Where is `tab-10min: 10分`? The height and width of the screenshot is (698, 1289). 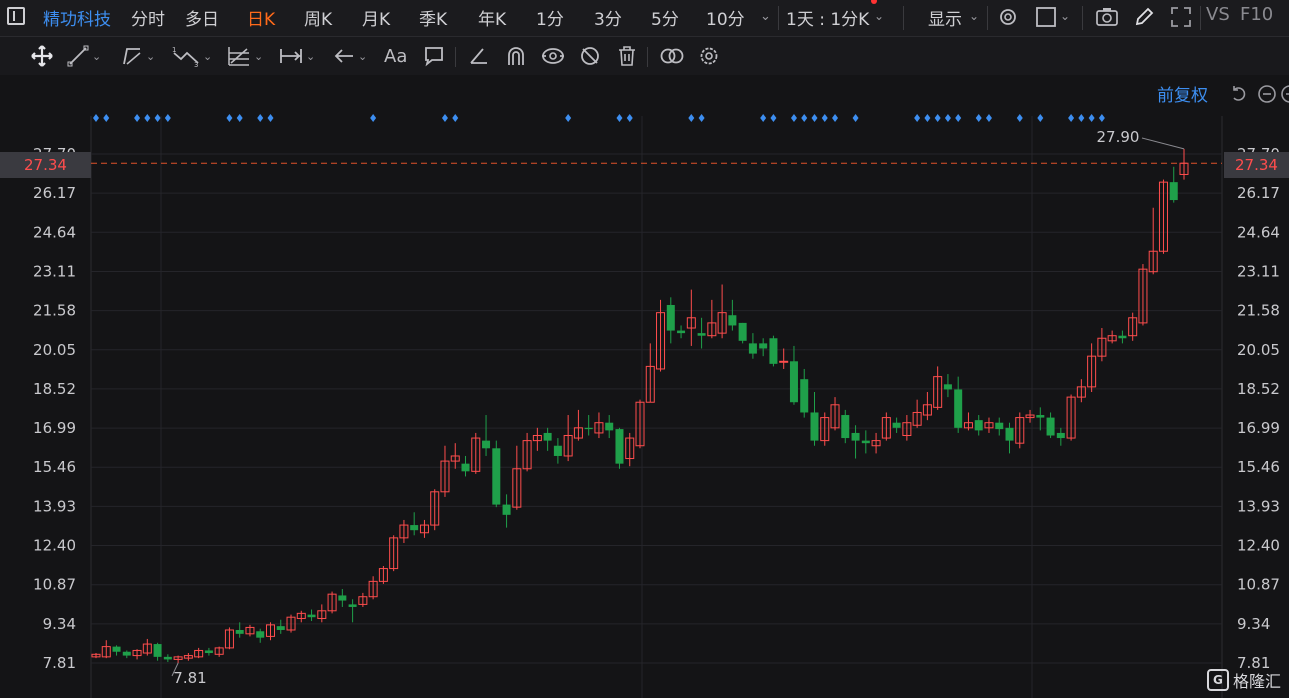 tab-10min: 10分 is located at coordinates (725, 17).